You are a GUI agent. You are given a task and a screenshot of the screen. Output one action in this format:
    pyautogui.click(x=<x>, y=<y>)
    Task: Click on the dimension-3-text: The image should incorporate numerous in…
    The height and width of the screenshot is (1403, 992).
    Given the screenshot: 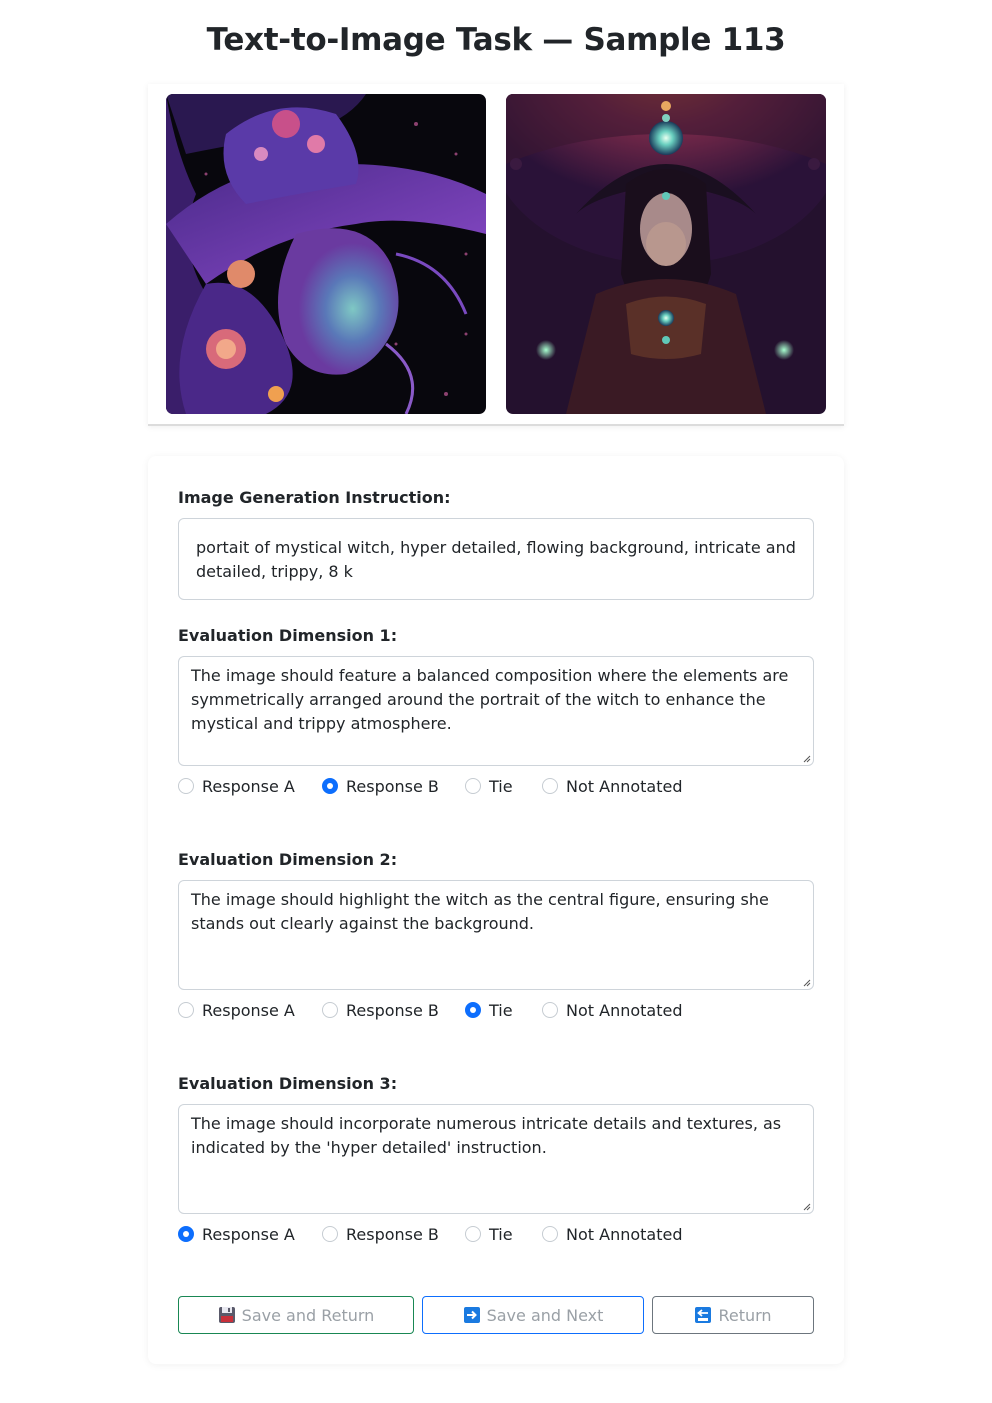 What is the action you would take?
    pyautogui.click(x=486, y=1135)
    